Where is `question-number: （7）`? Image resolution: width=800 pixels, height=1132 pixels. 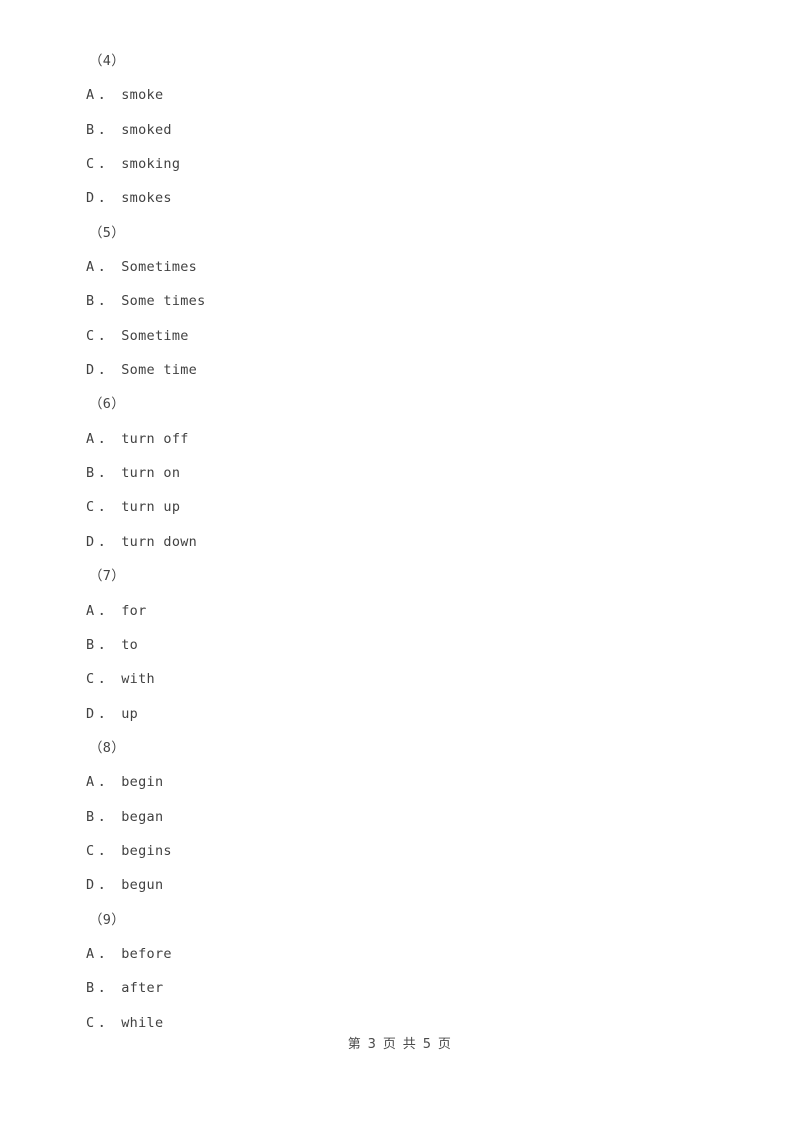
question-number: （7） is located at coordinates (107, 576).